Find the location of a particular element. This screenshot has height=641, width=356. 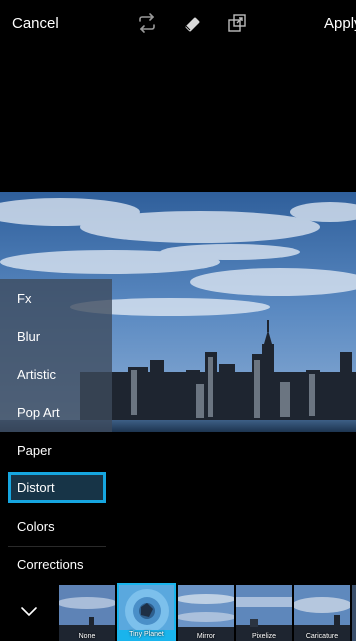

layers-icon is located at coordinates (237, 23).